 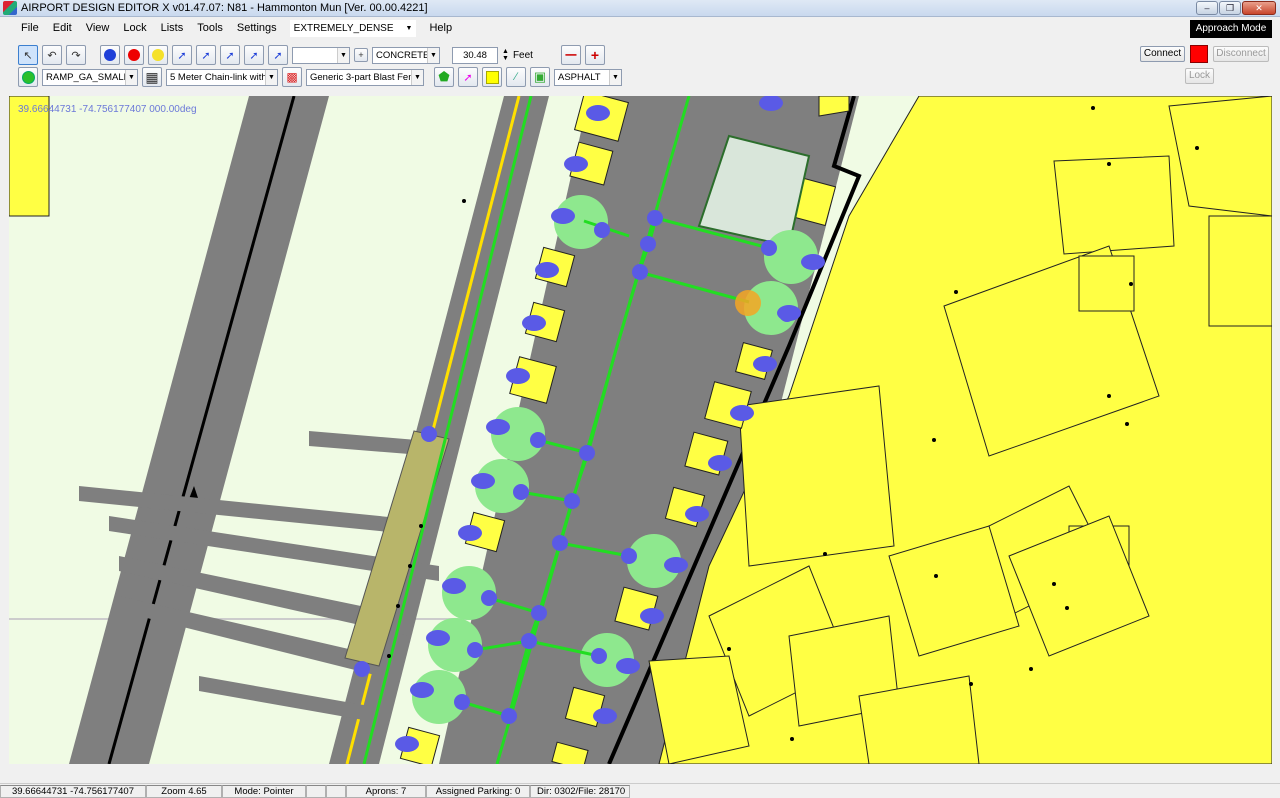 I want to click on menu-help: Help, so click(x=440, y=28).